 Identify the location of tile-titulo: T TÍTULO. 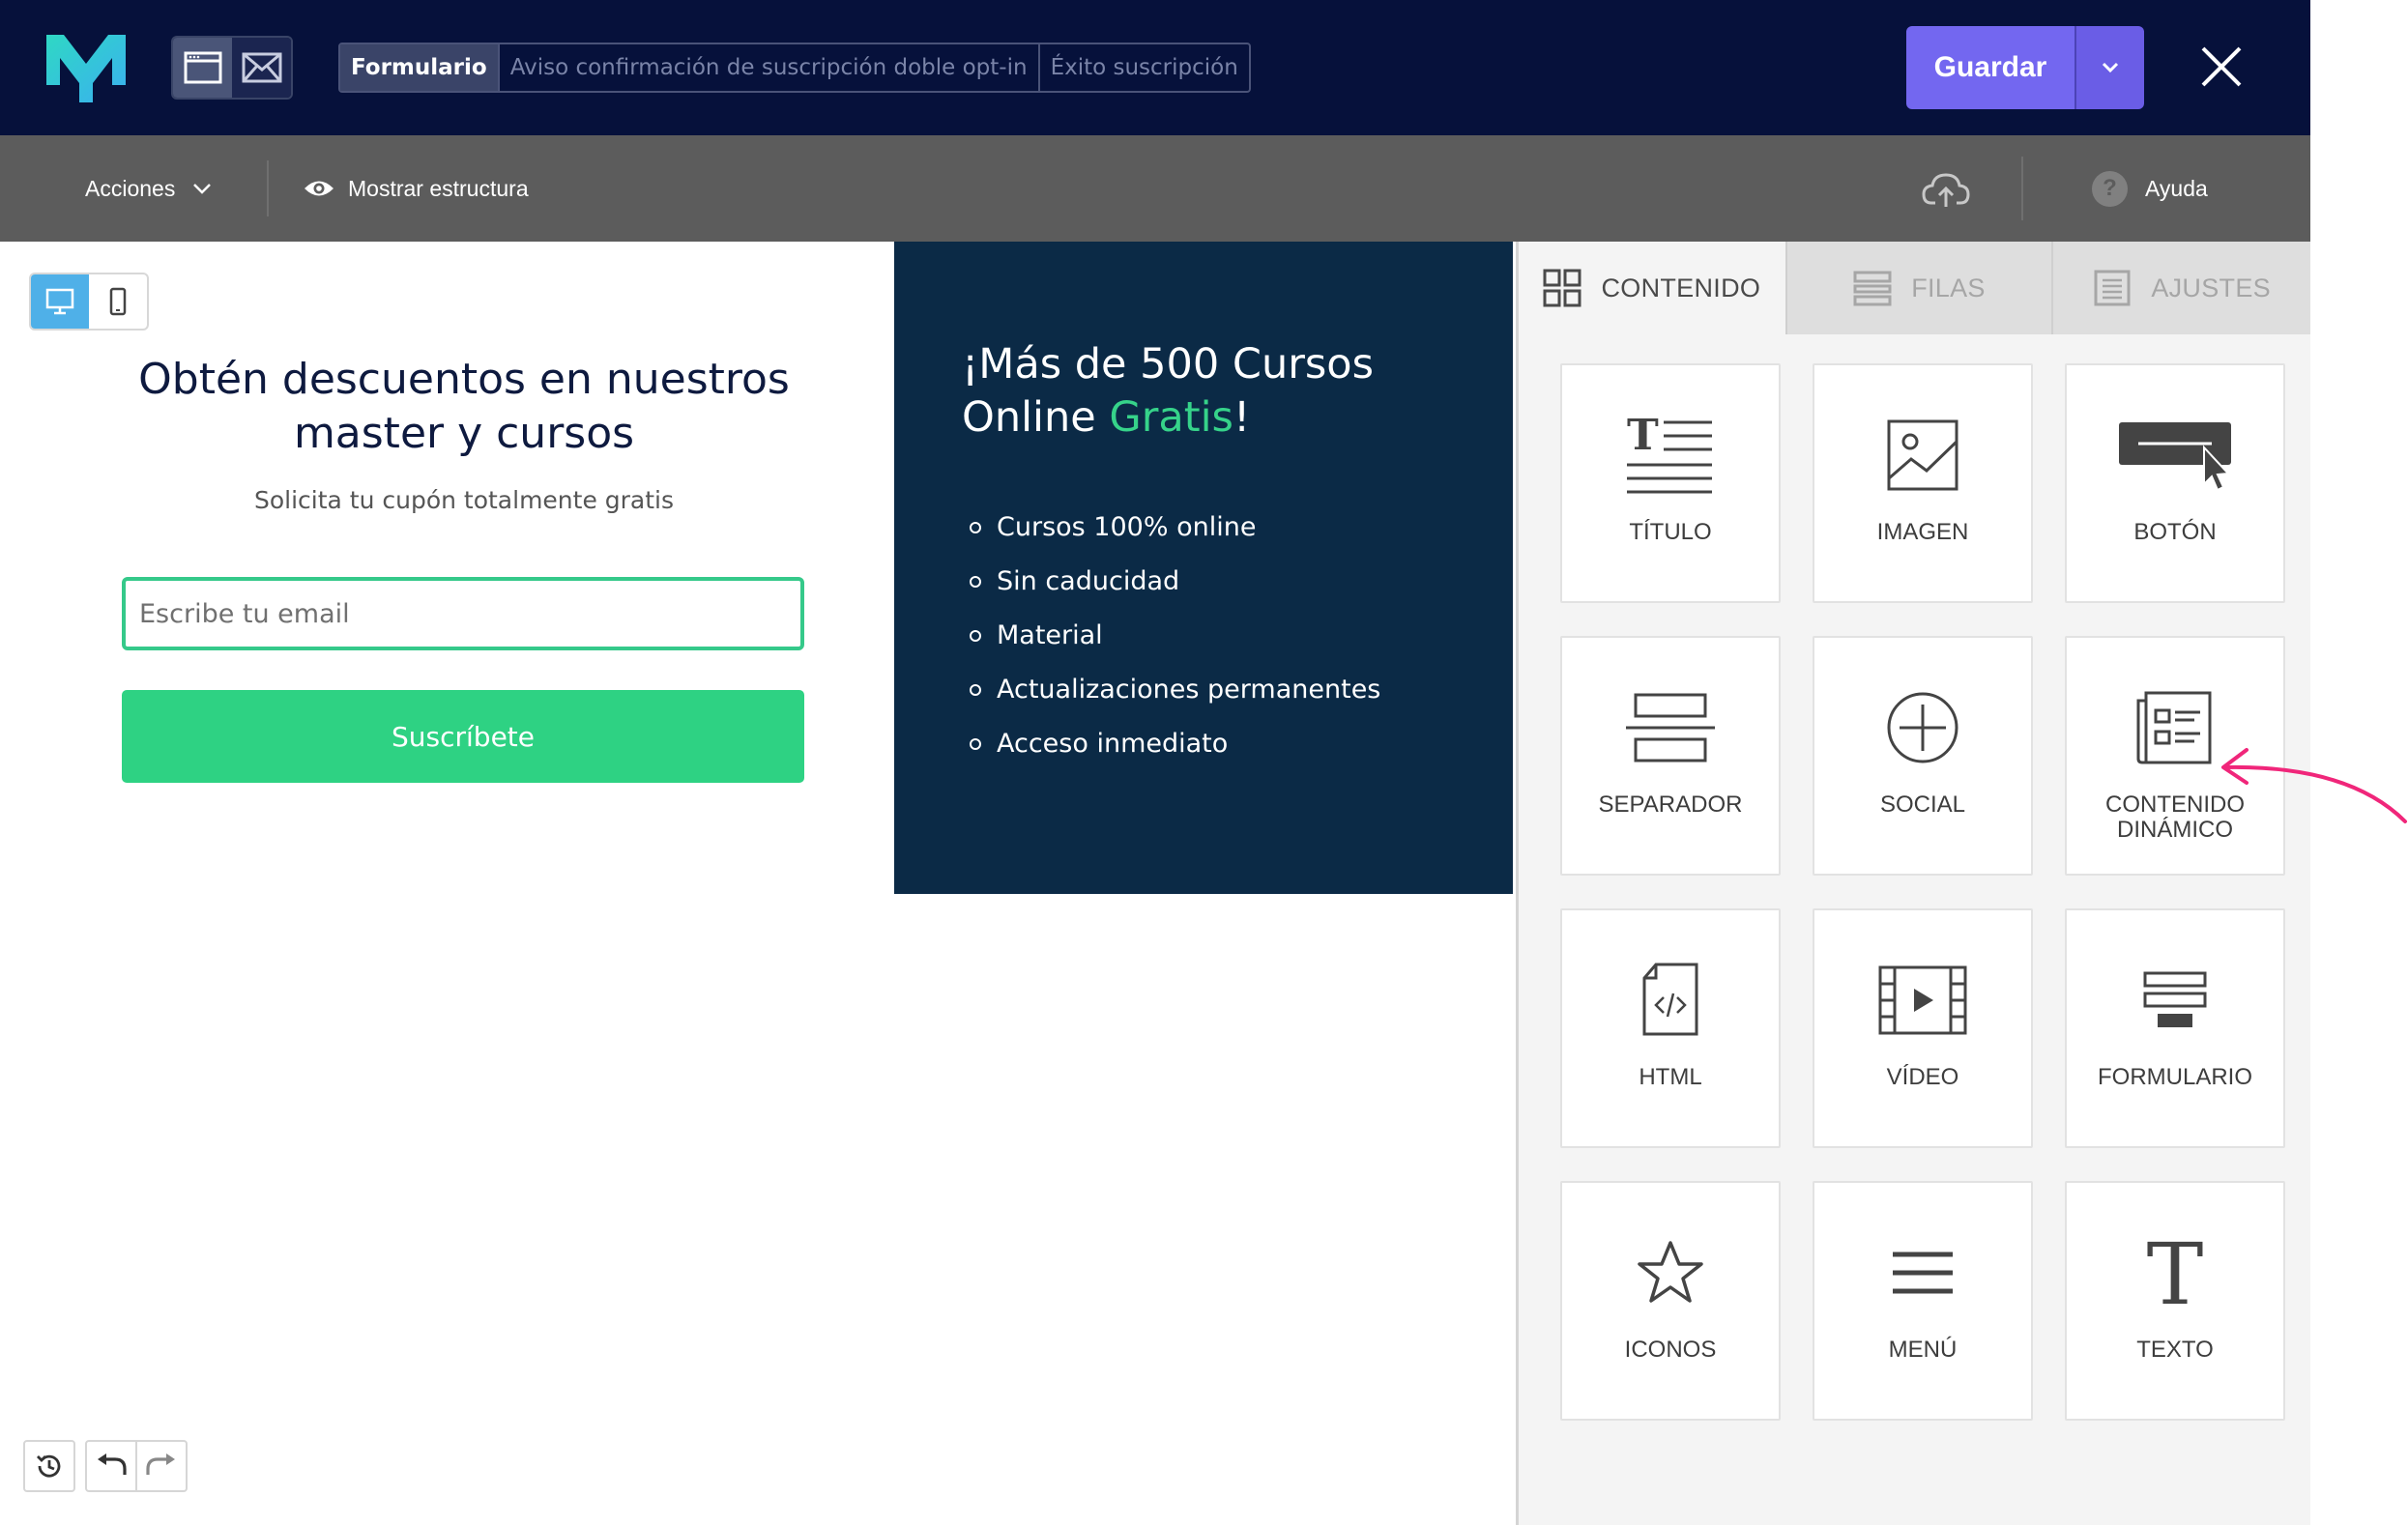
(1670, 483).